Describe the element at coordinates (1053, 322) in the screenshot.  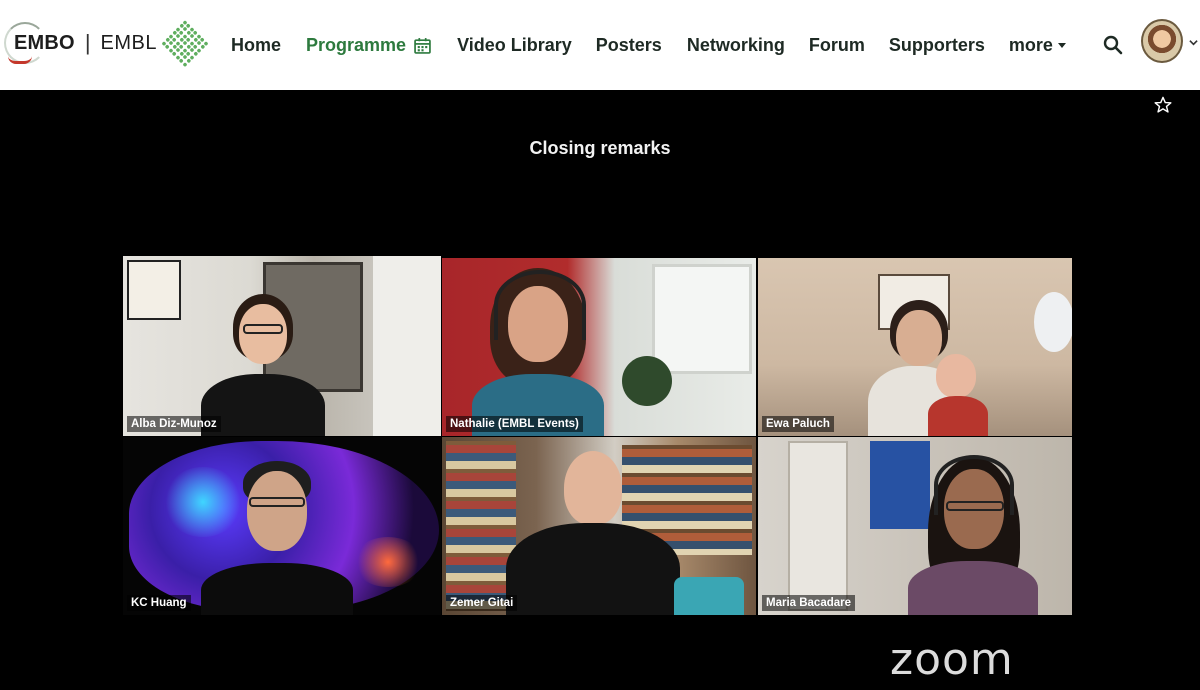
I see `lamp` at that location.